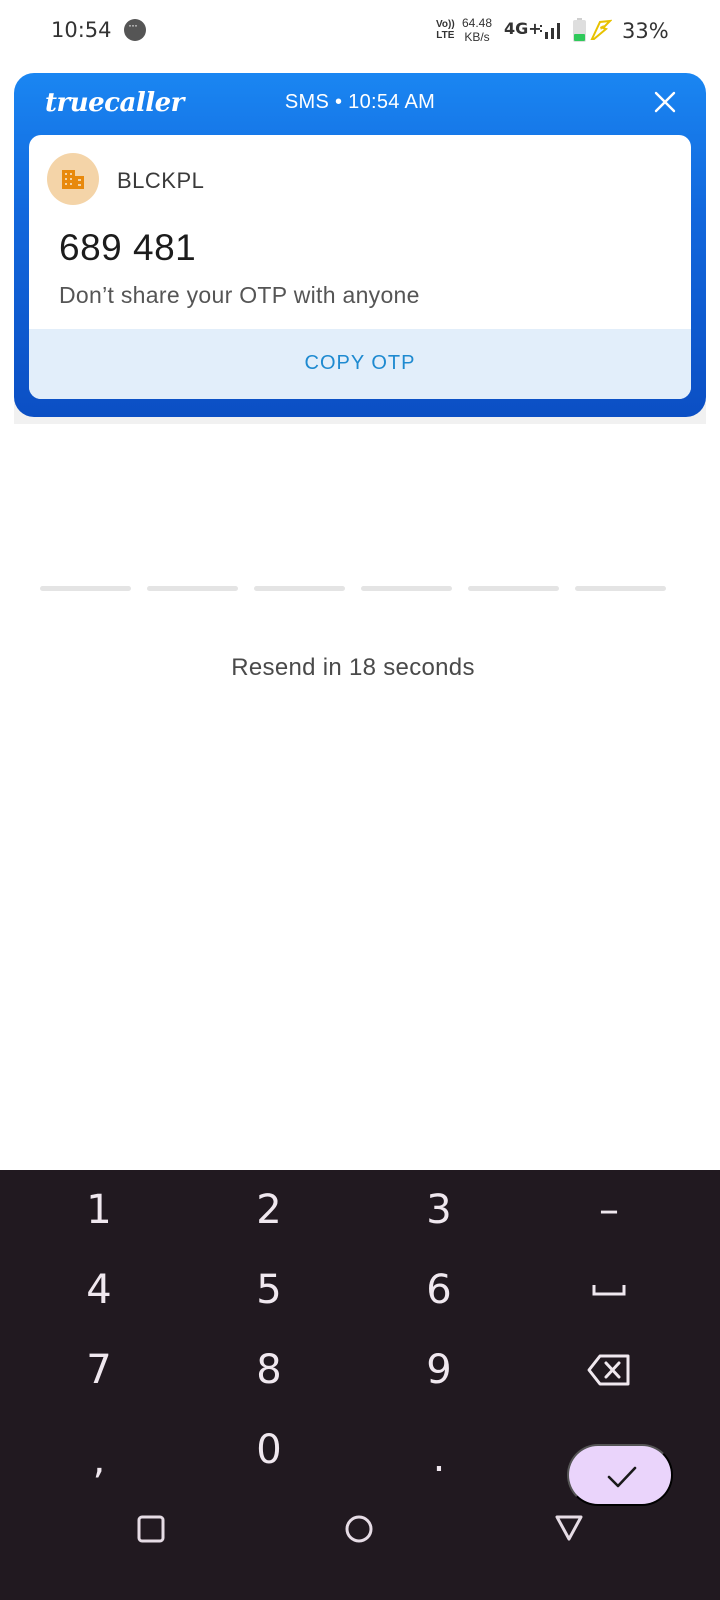 This screenshot has width=720, height=1600. I want to click on key-3: 3, so click(439, 1210).